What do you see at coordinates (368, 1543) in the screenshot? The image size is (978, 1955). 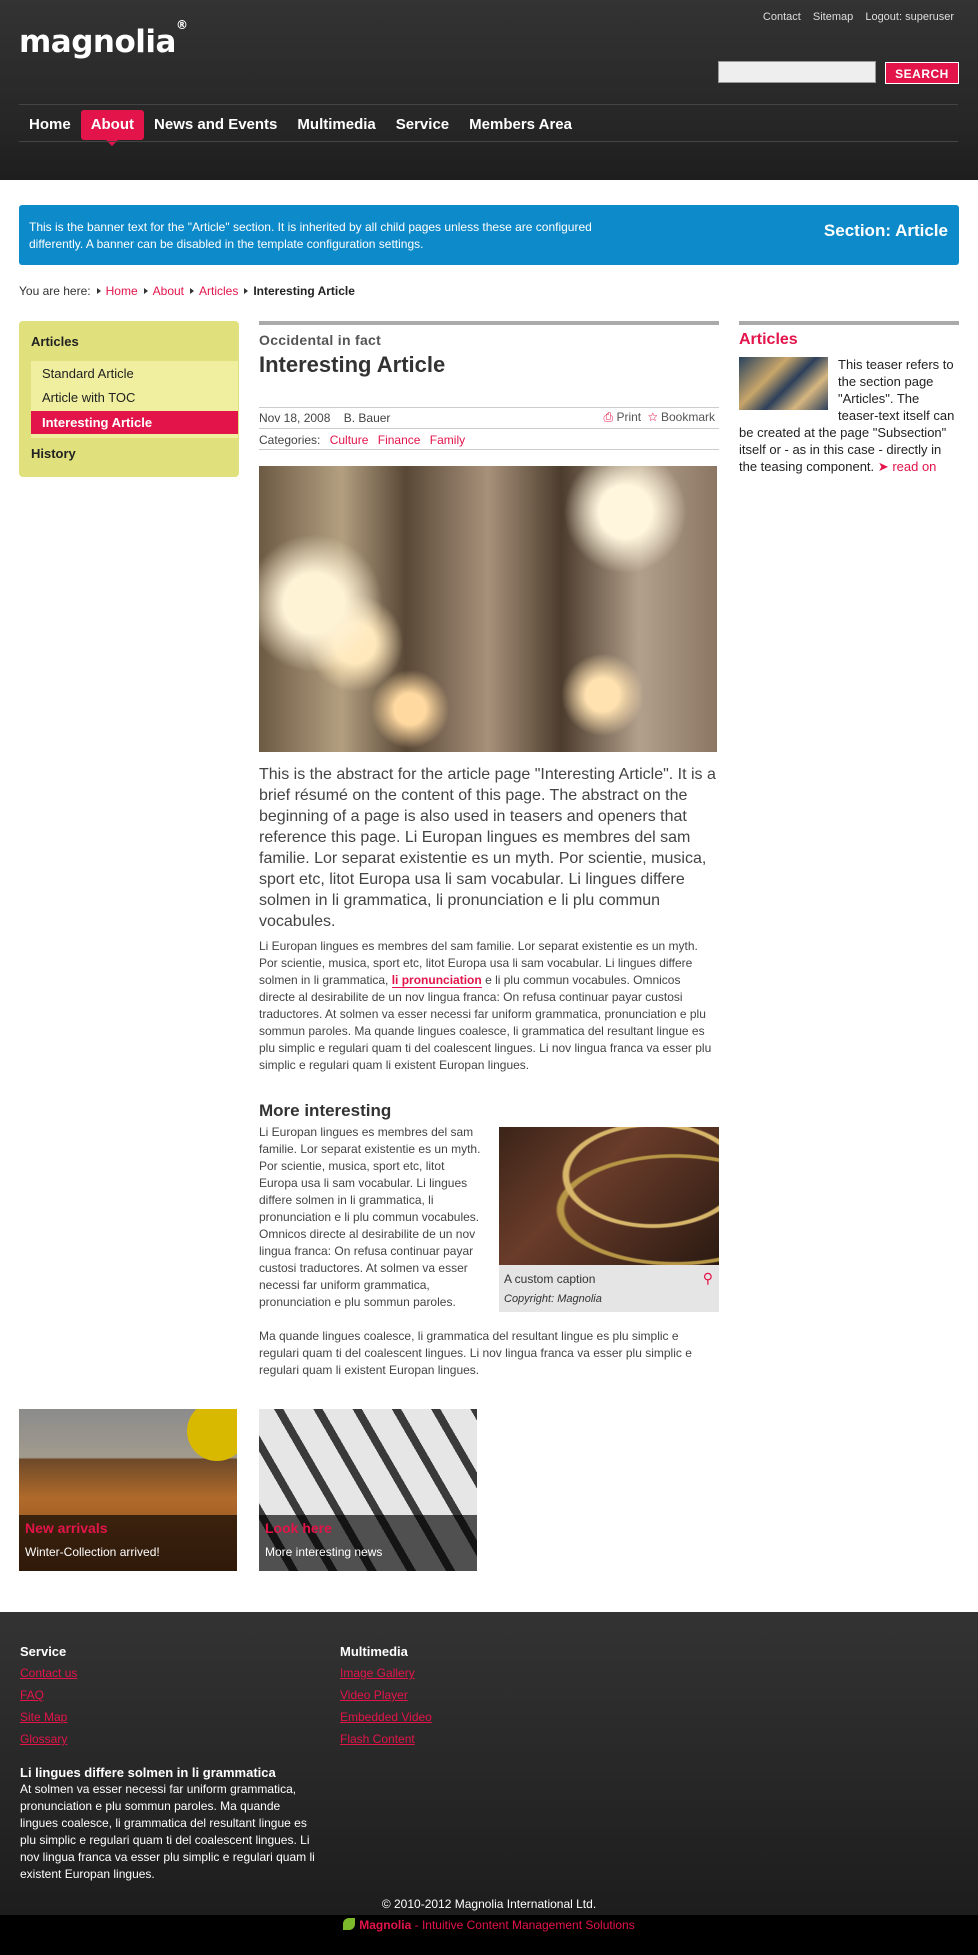 I see `teaser-caption: Look here More interesting news` at bounding box center [368, 1543].